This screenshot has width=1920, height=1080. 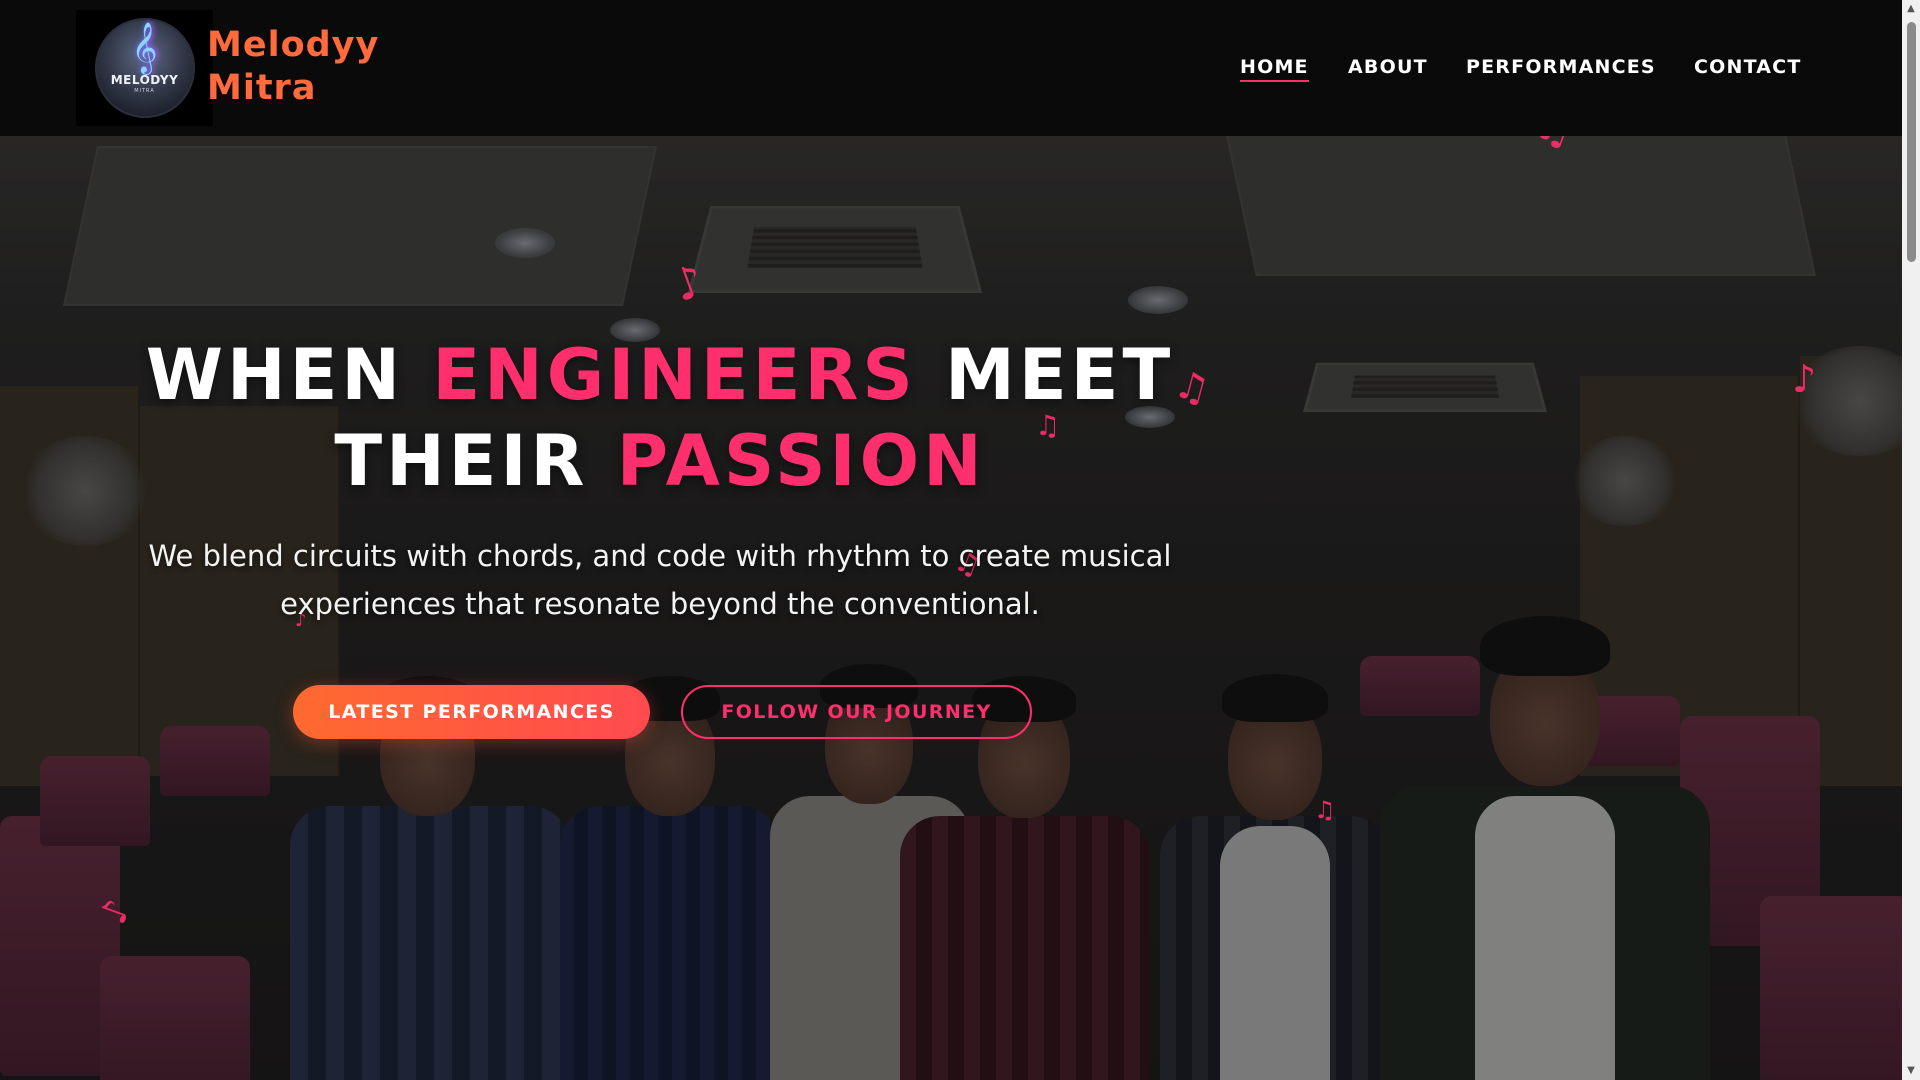 What do you see at coordinates (1274, 69) in the screenshot?
I see `nav-home: HOME` at bounding box center [1274, 69].